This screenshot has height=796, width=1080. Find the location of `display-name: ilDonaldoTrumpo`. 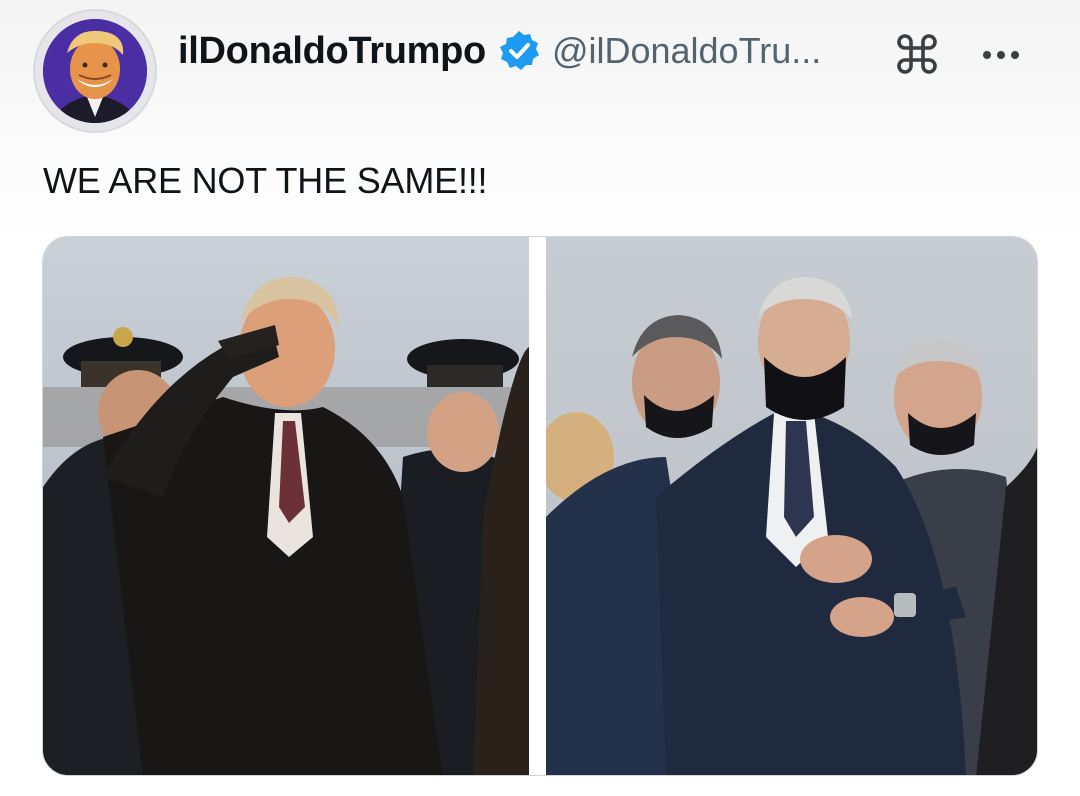

display-name: ilDonaldoTrumpo is located at coordinates (332, 51).